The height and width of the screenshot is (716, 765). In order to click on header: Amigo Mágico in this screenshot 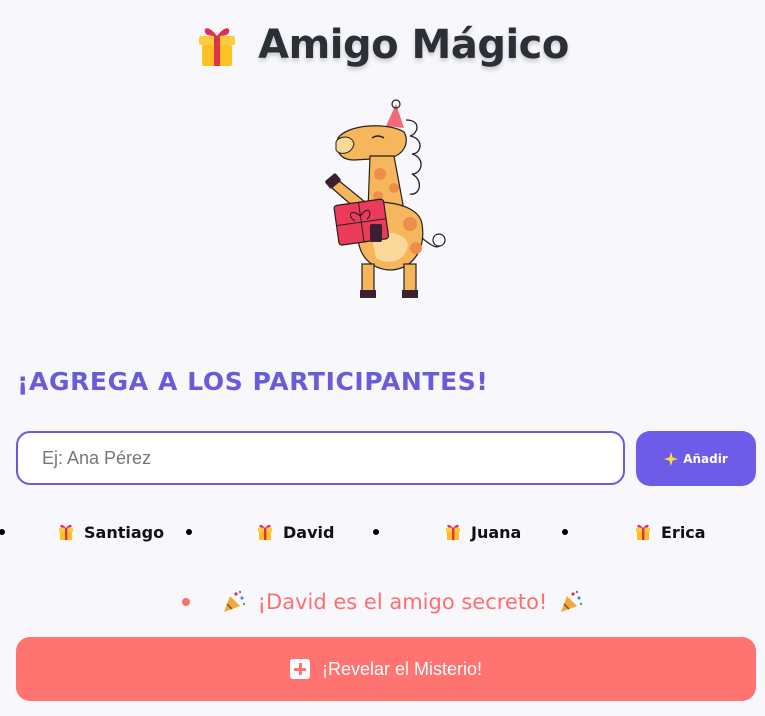, I will do `click(382, 45)`.